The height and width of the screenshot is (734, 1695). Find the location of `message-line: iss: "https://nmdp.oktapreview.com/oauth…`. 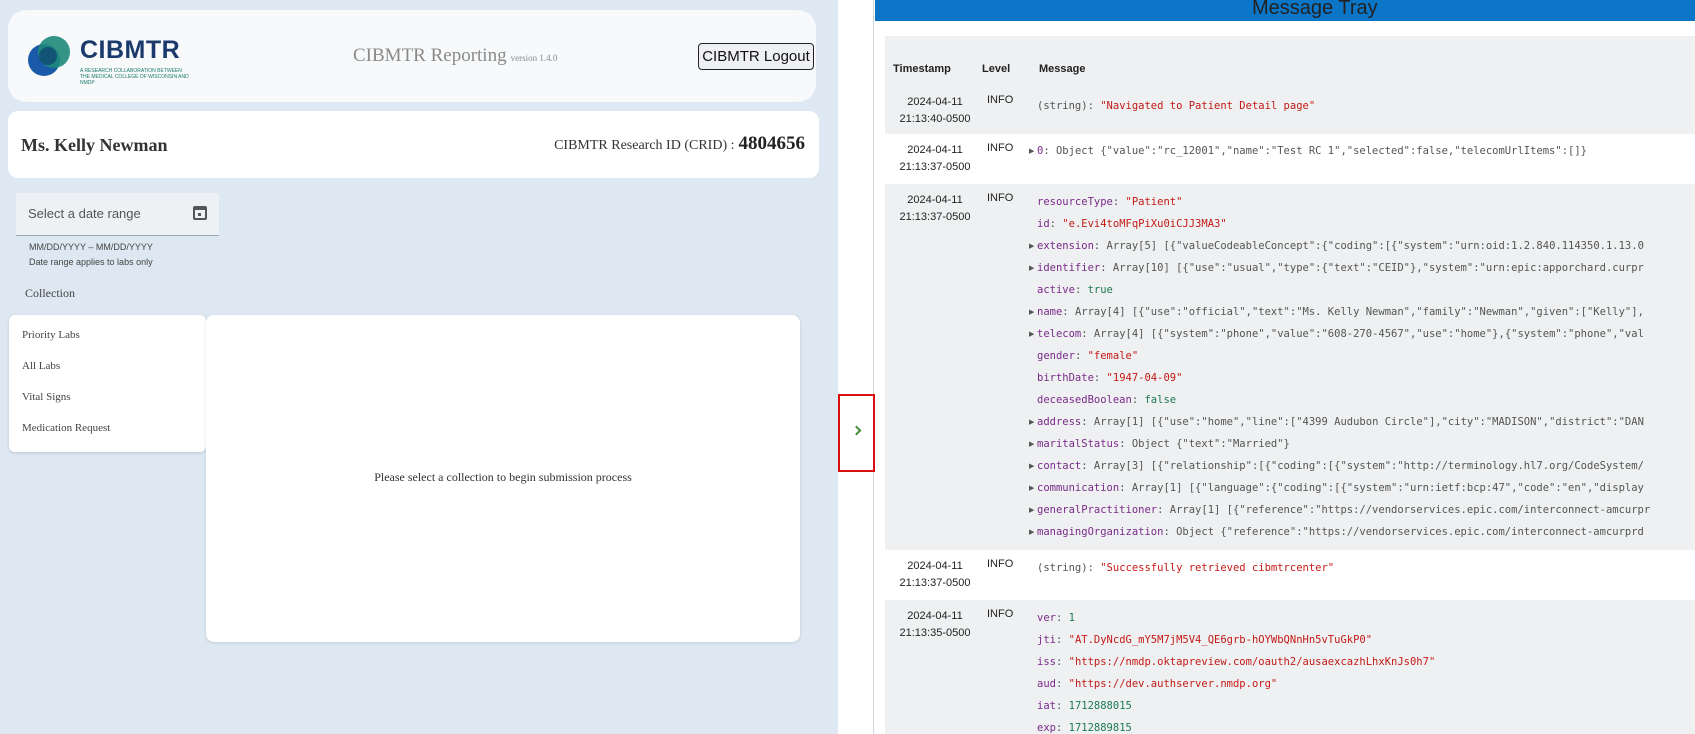

message-line: iss: "https://nmdp.oktapreview.com/oauth… is located at coordinates (1236, 662).